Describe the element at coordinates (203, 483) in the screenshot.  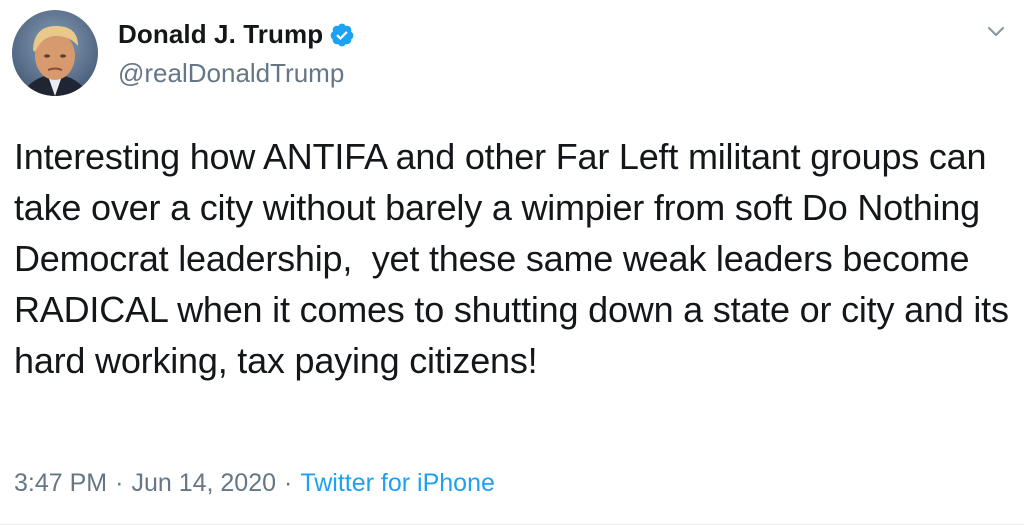
I see `tweet-date: Jun 14, 2020` at that location.